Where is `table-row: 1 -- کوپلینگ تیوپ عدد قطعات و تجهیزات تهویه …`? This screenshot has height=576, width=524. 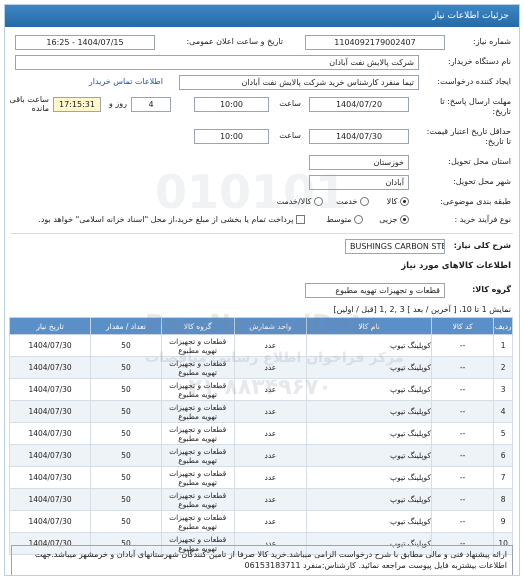 table-row: 1 -- کوپلینگ تیوپ عدد قطعات و تجهیزات تهویه … is located at coordinates (260, 345).